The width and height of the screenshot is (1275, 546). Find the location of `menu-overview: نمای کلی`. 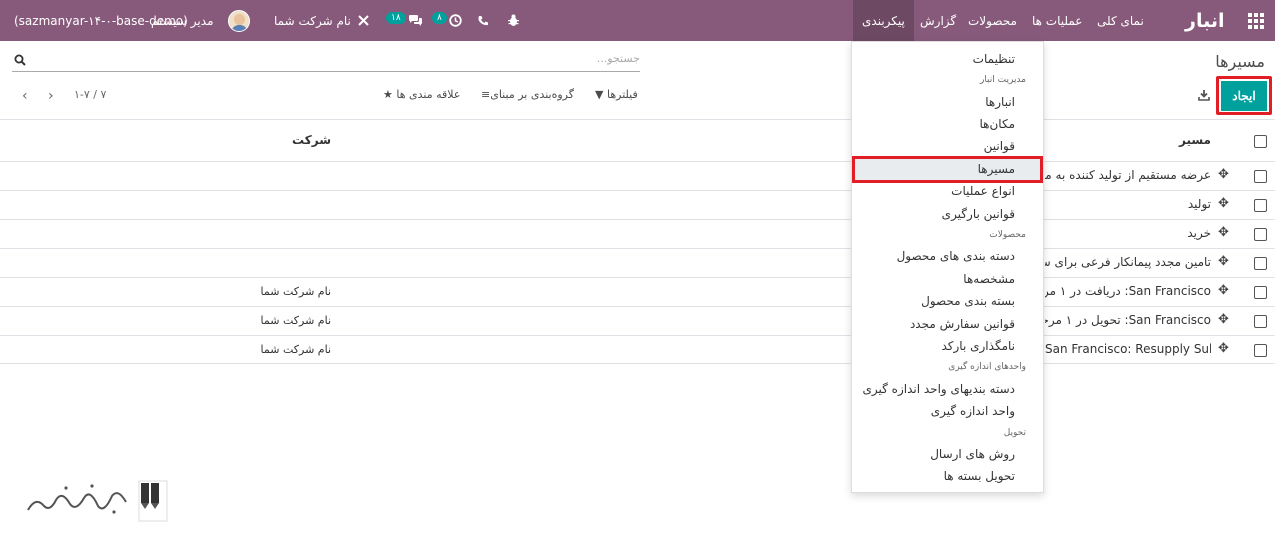

menu-overview: نمای کلی is located at coordinates (1120, 20).